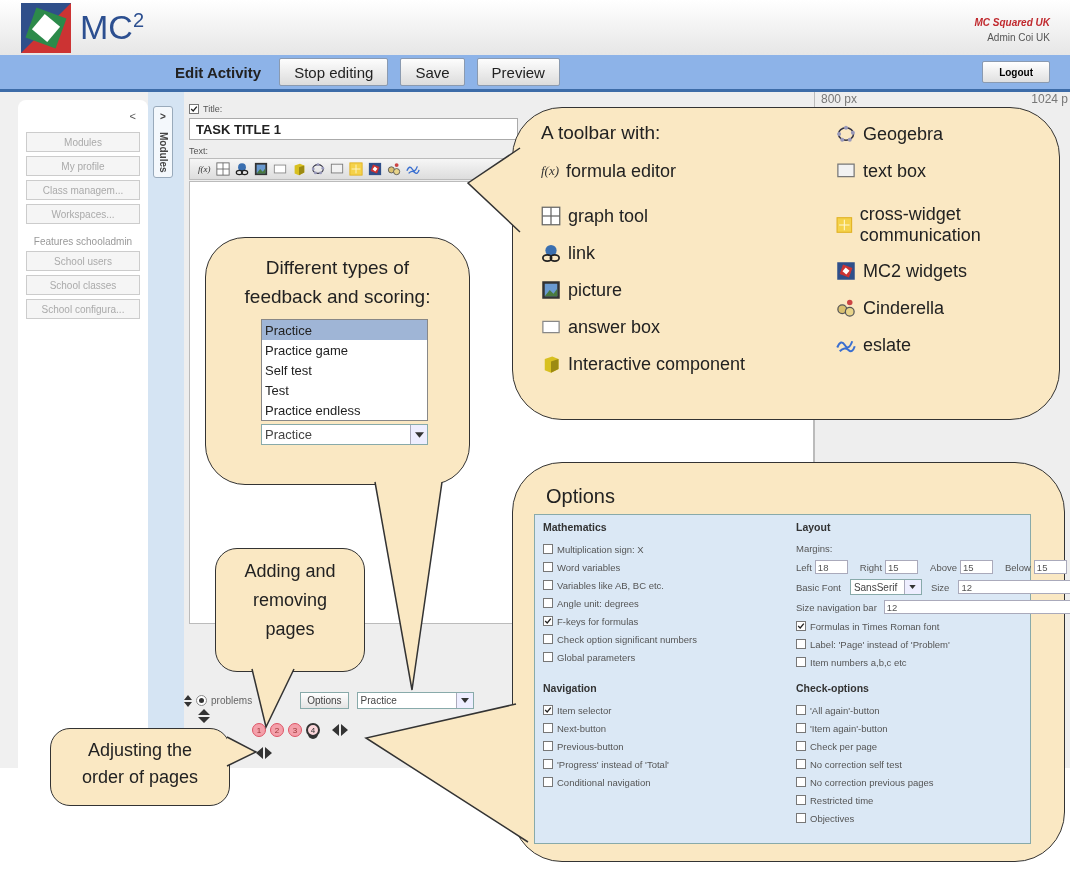 This screenshot has width=1070, height=880. Describe the element at coordinates (804, 567) in the screenshot. I see `field-label: Left` at that location.